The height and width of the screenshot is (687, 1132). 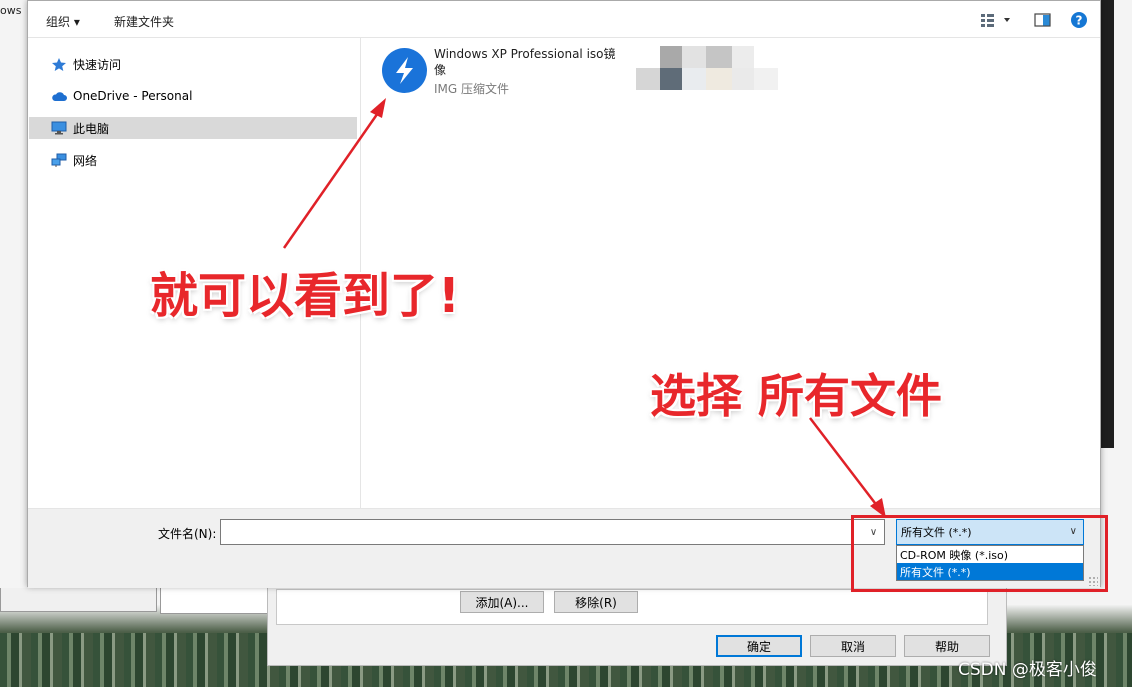 I want to click on remove-button: 移除(R), so click(x=596, y=602).